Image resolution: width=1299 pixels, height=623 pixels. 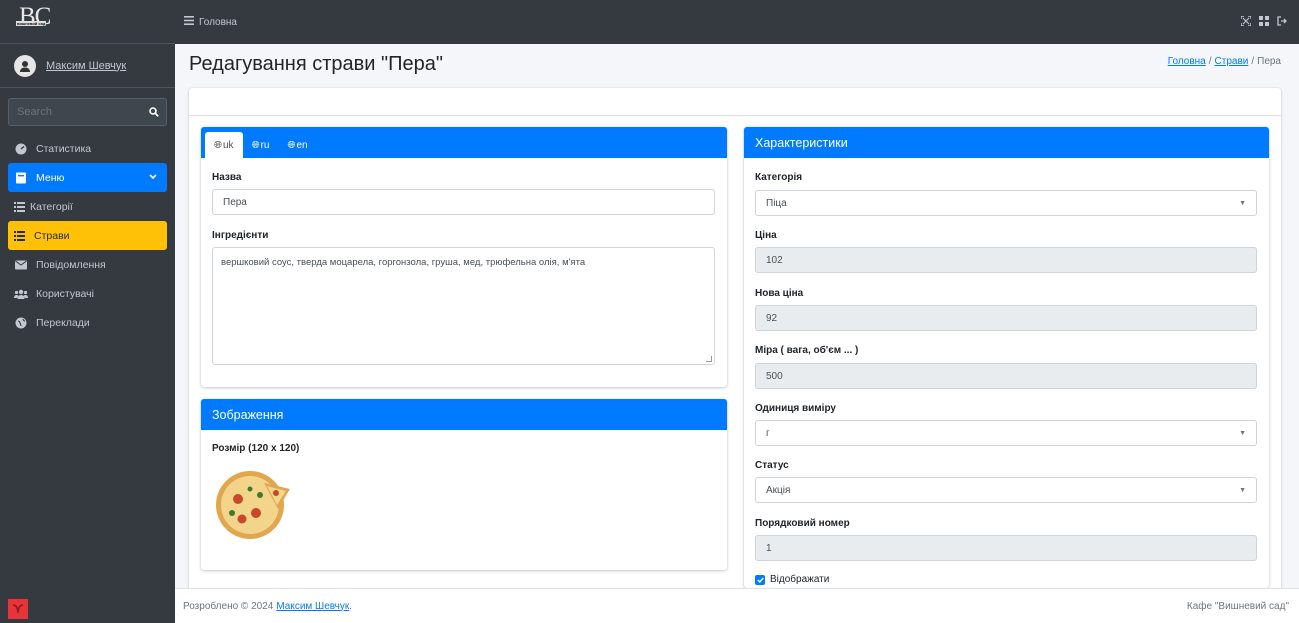 I want to click on name-input: Пера, so click(x=463, y=202).